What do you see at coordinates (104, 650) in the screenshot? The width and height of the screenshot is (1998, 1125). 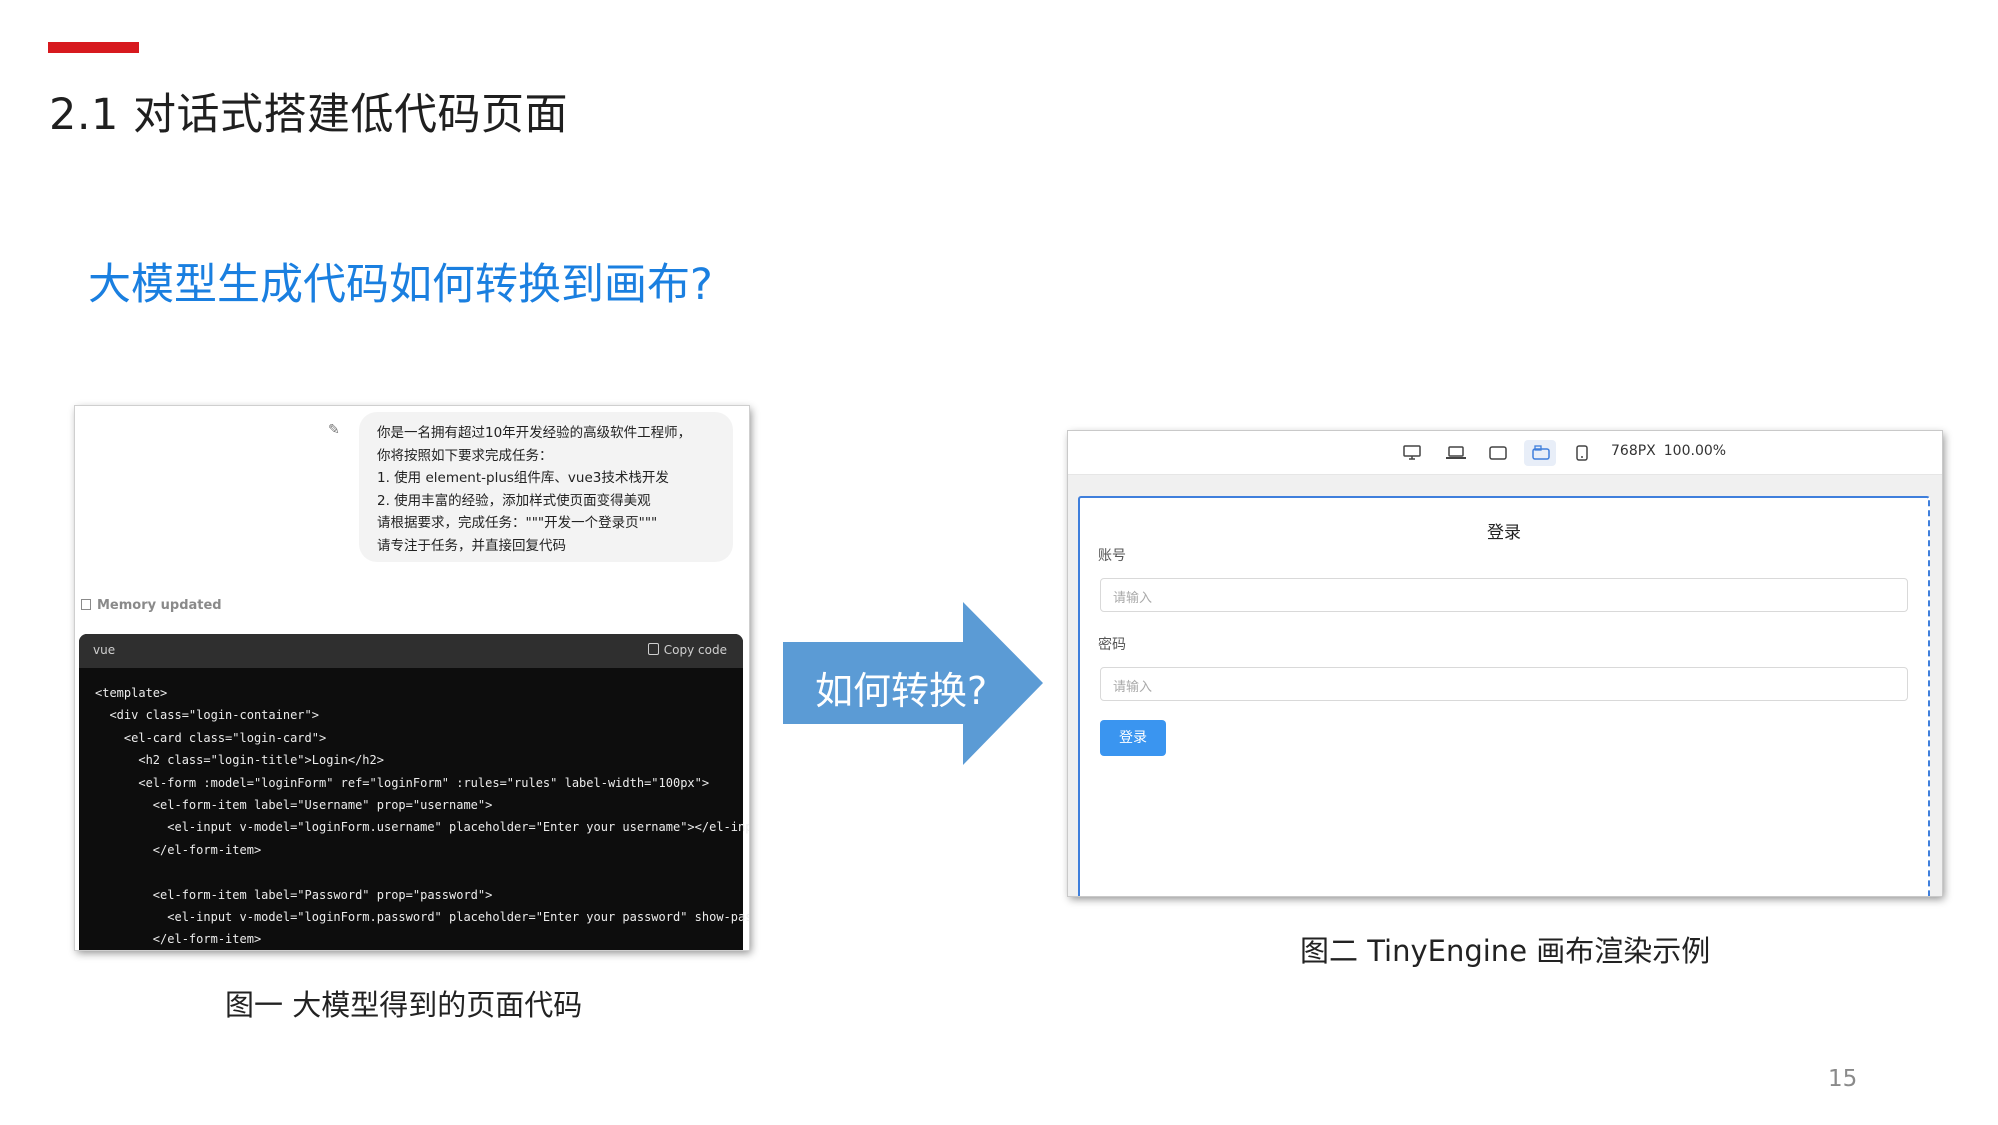 I see `code-language-label: vue` at bounding box center [104, 650].